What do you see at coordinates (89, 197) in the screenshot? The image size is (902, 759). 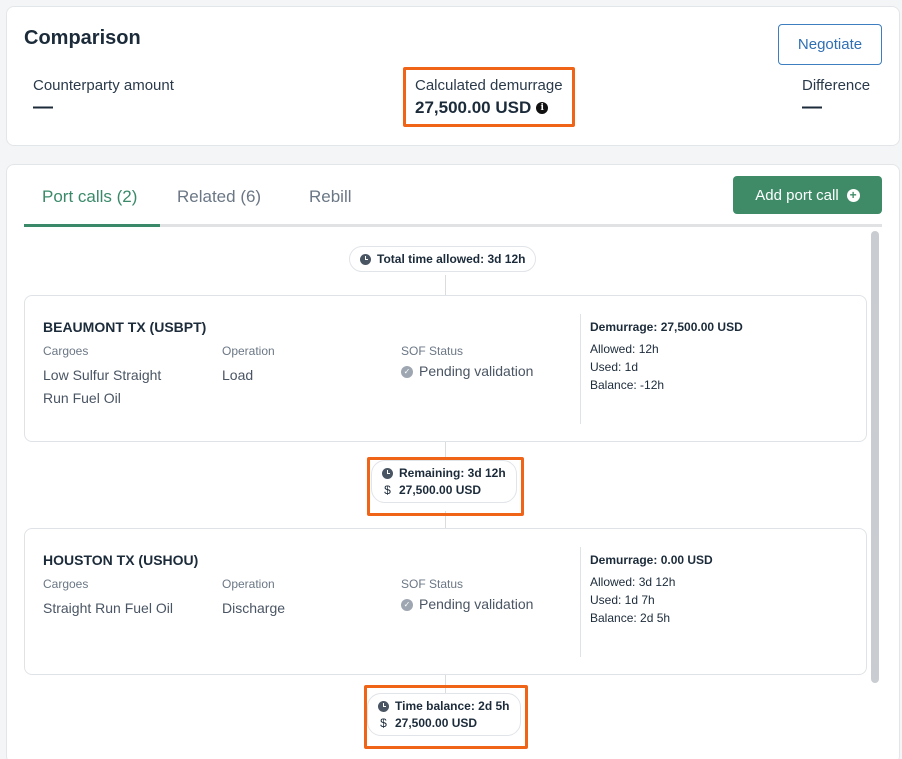 I see `tab-port-calls: Port calls (2)` at bounding box center [89, 197].